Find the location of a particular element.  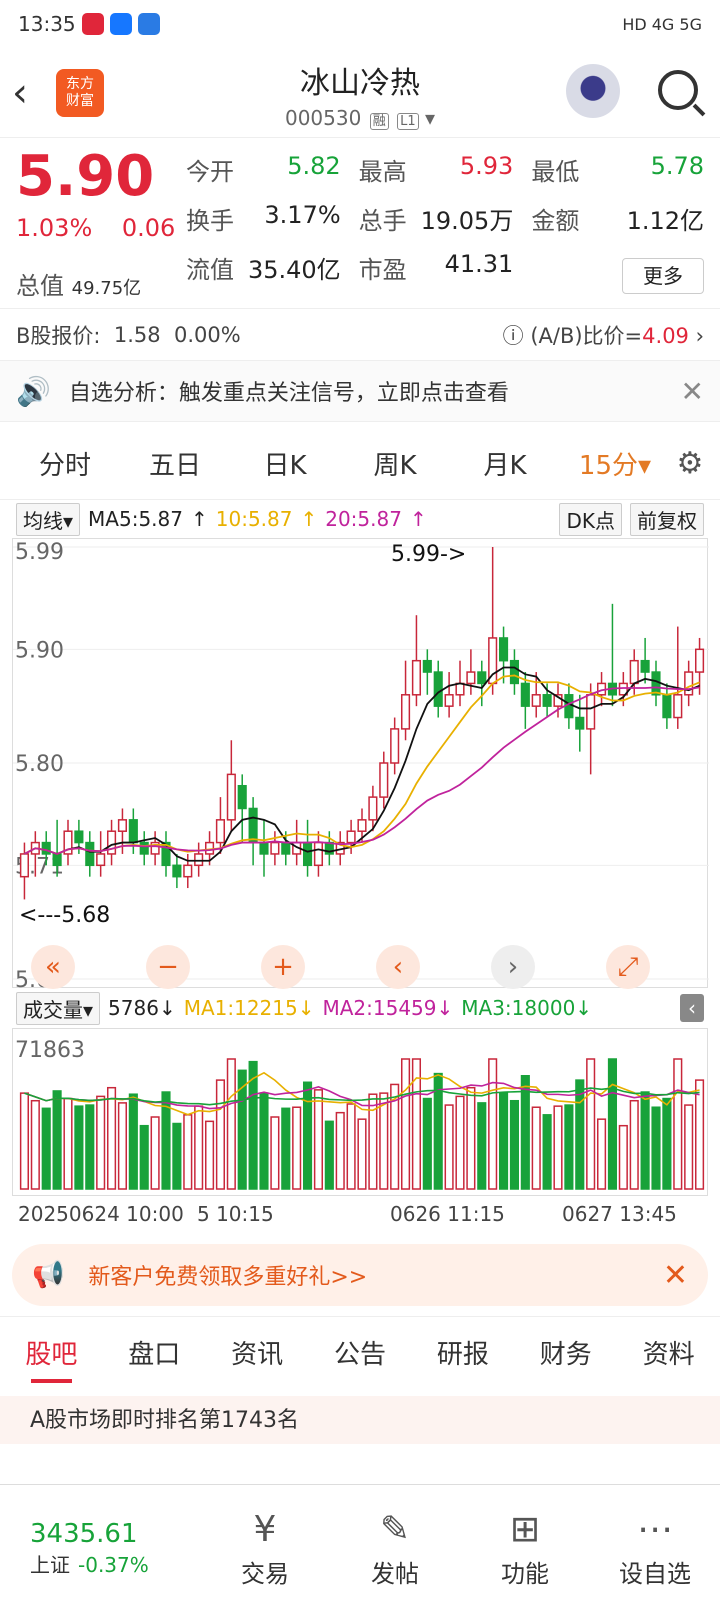

next-icon: › is located at coordinates (513, 967).